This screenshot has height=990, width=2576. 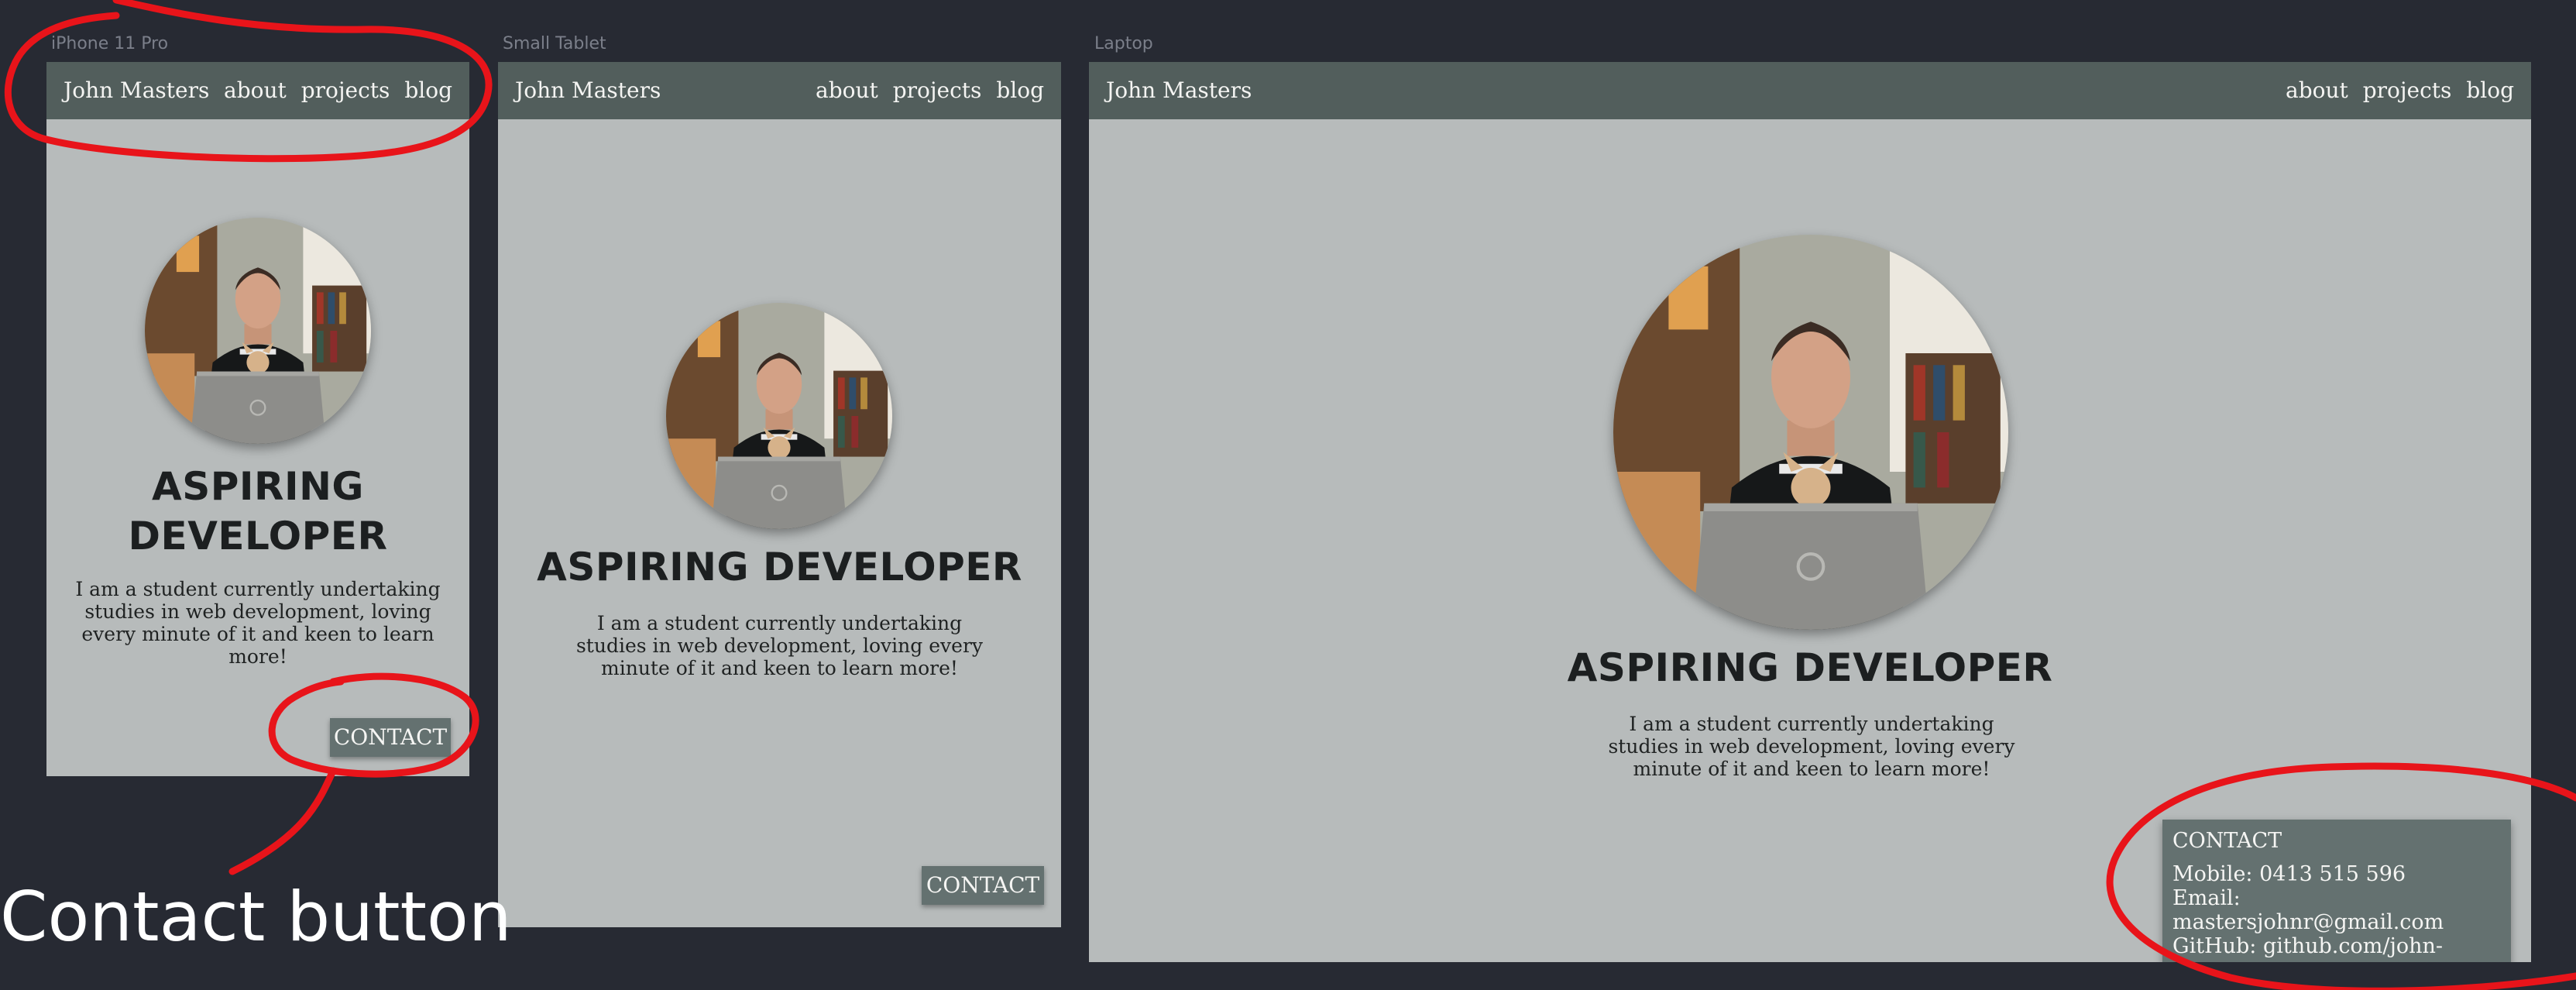 I want to click on contact-mobile: Mobile: 0413 515 596, so click(x=2289, y=874).